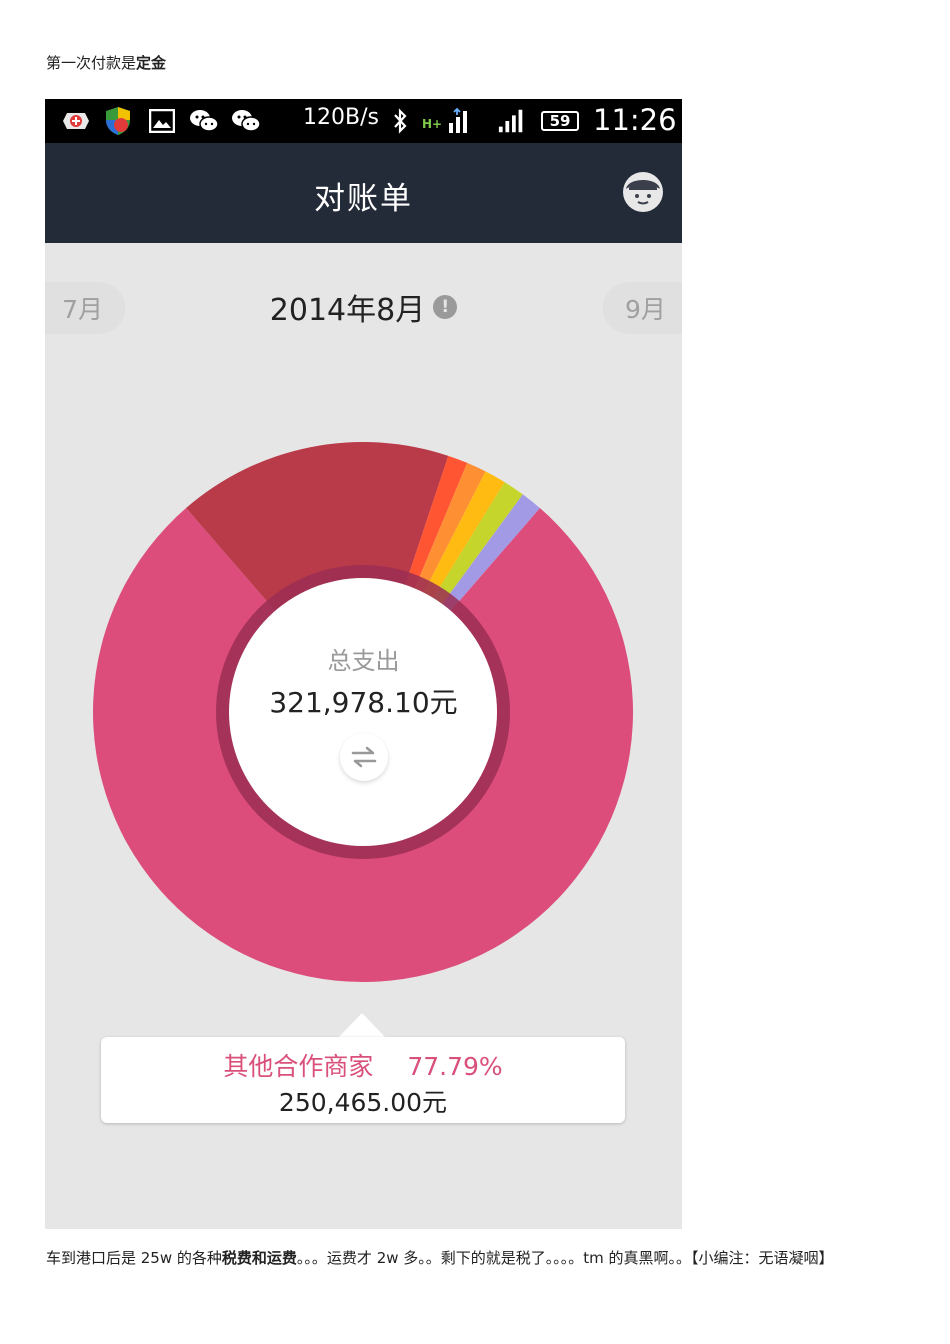  I want to click on intro-bold: 定金, so click(151, 63).